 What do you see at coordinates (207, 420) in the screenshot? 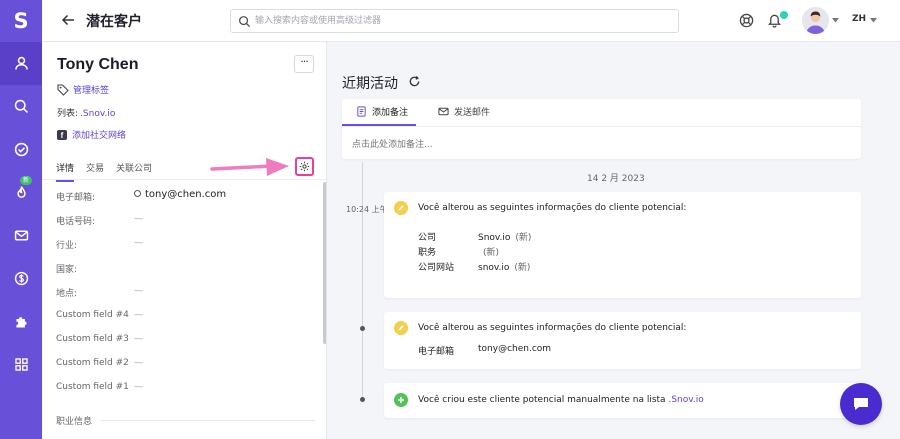
I see `section-divider` at bounding box center [207, 420].